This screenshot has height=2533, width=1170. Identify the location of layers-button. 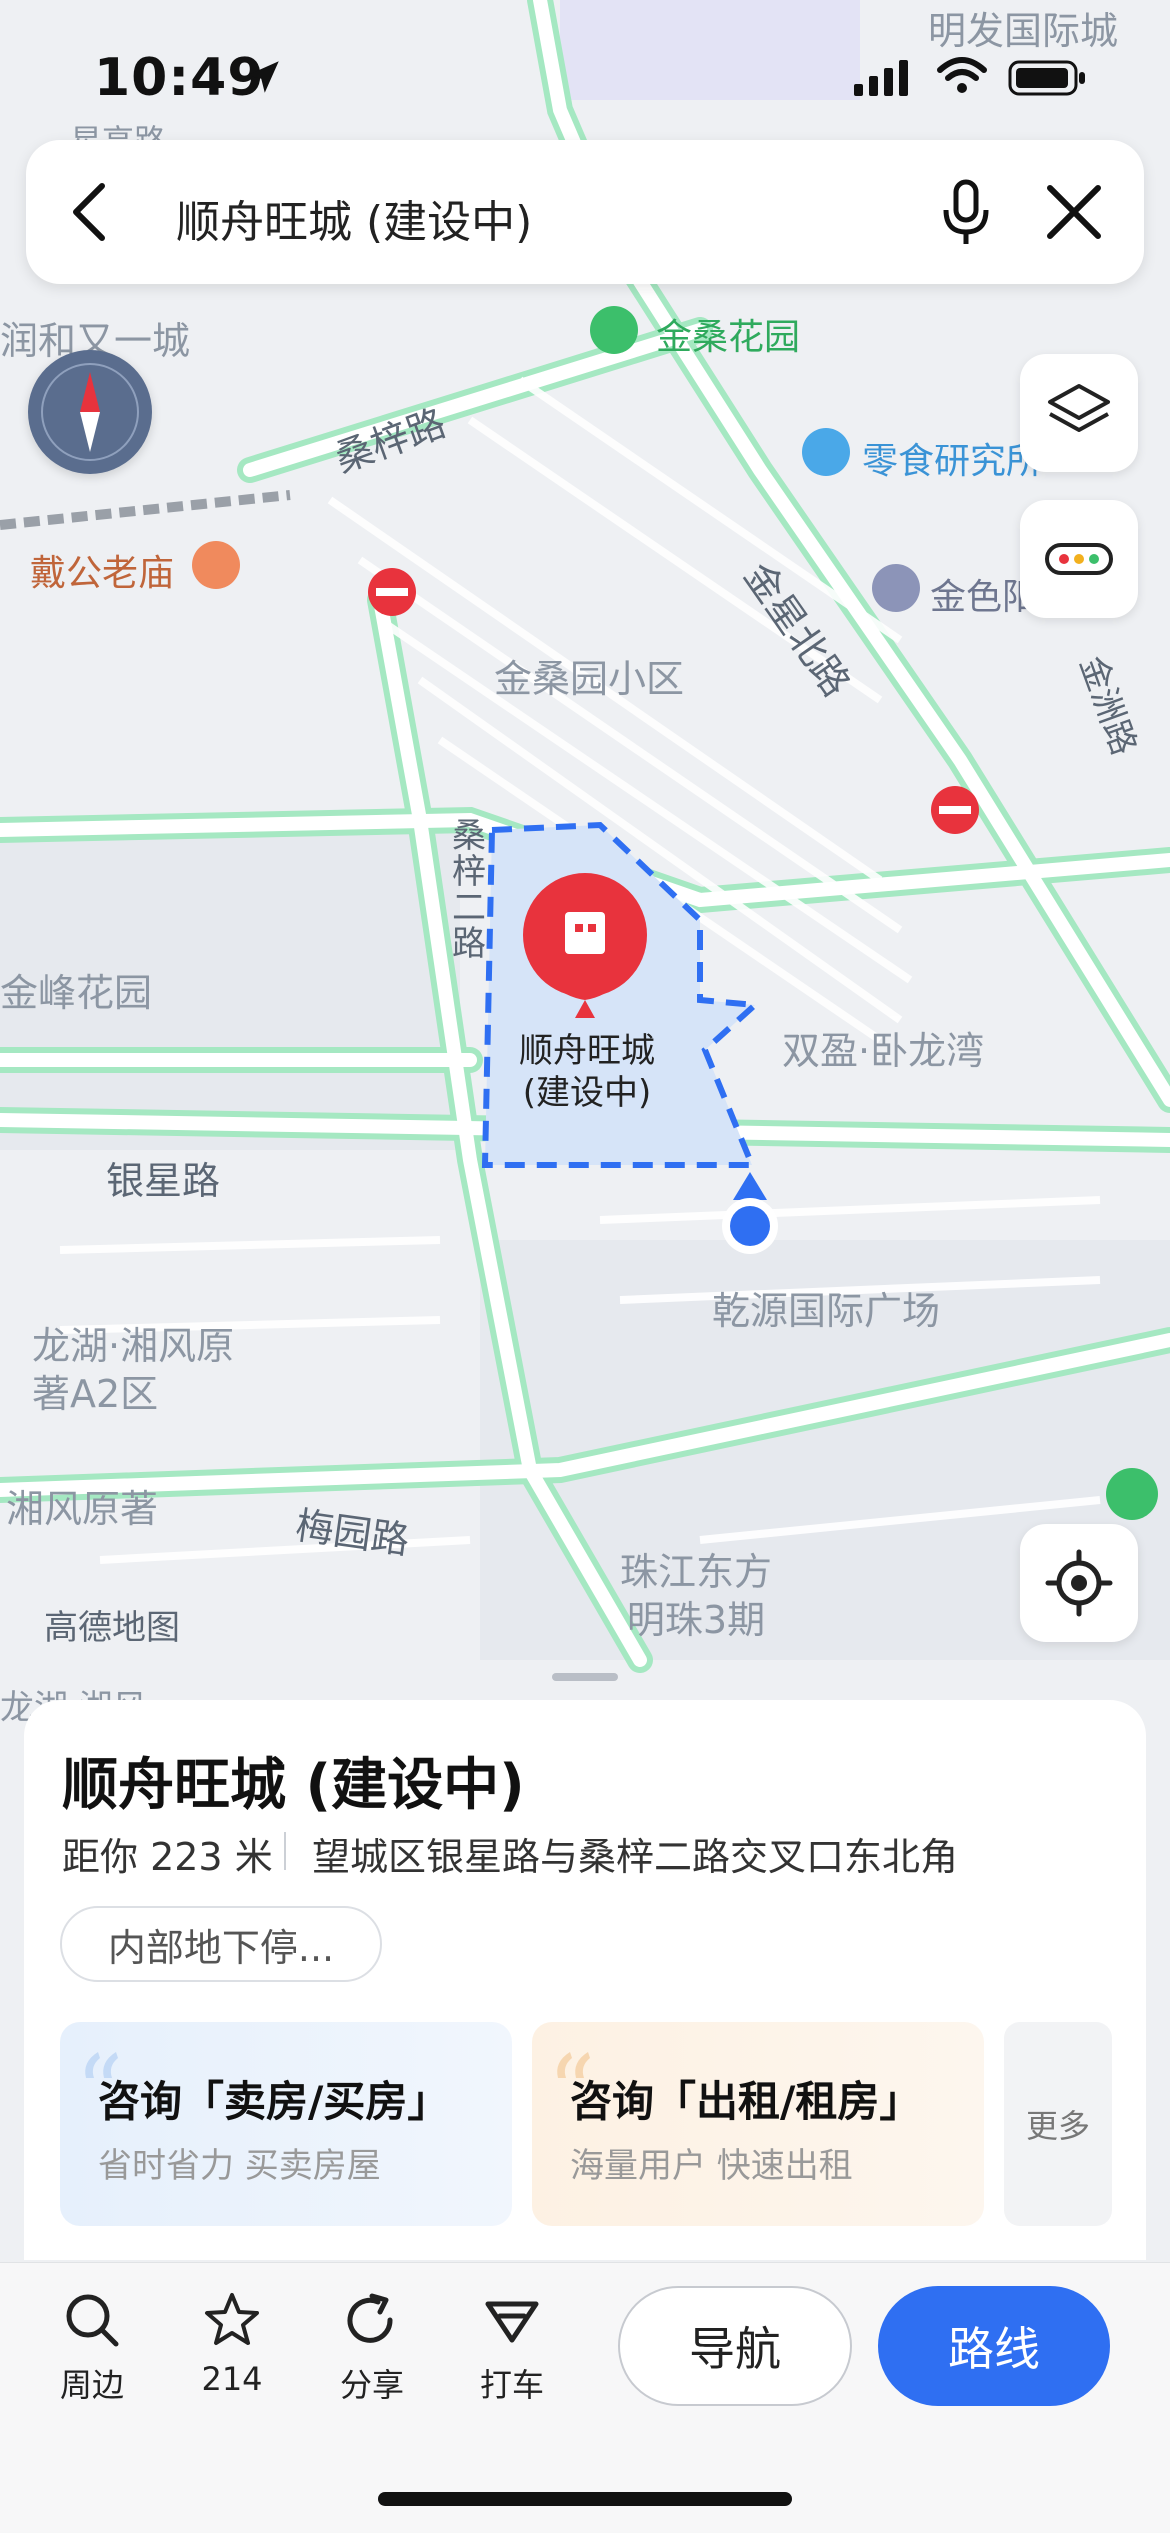
(1079, 413).